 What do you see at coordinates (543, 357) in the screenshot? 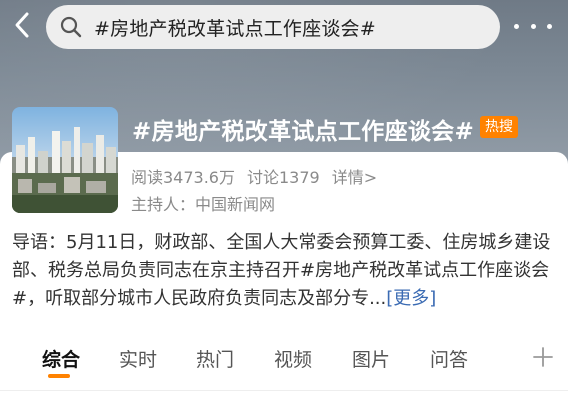
I see `plus-icon` at bounding box center [543, 357].